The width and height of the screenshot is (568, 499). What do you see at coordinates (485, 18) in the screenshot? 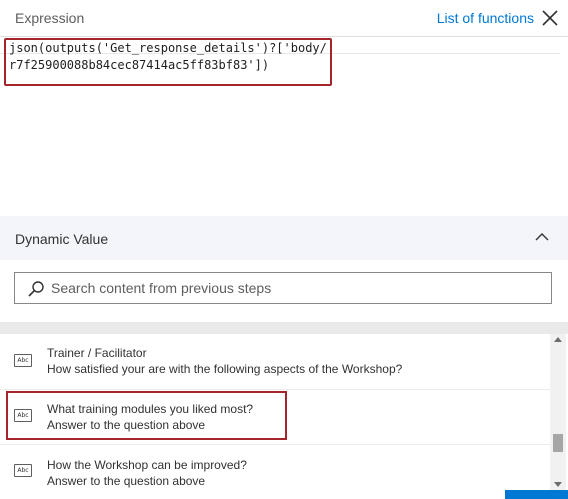
I see `list-of-functions-link: List of functions` at bounding box center [485, 18].